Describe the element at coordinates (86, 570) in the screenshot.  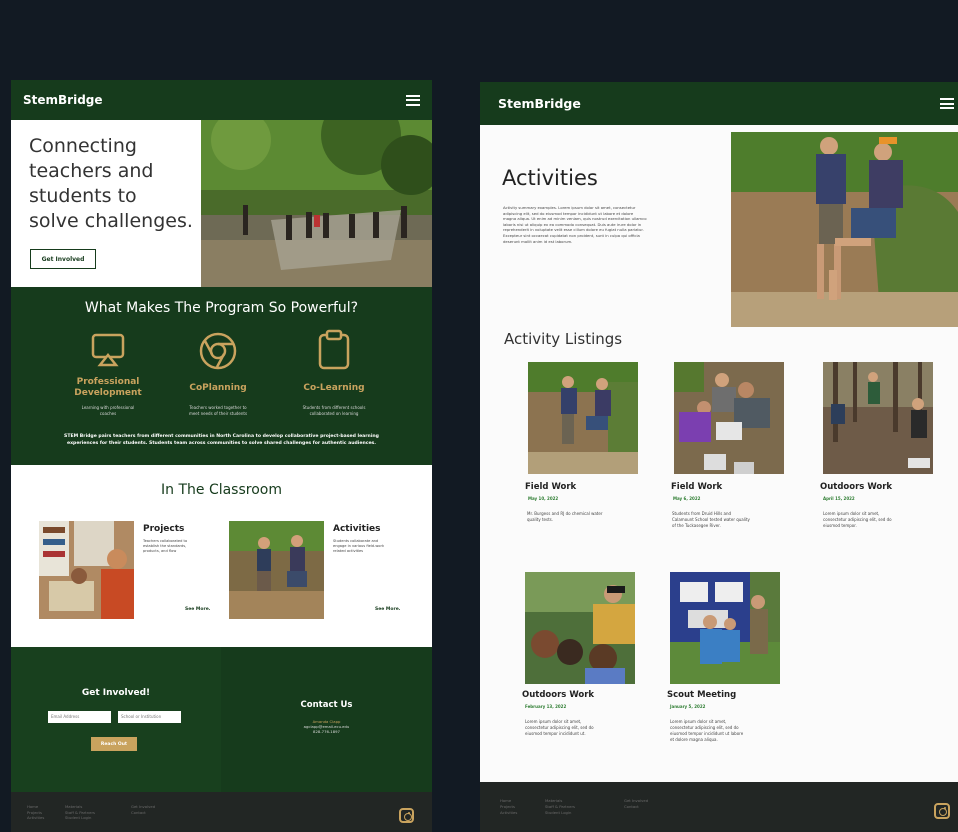
I see `projects-photo` at that location.